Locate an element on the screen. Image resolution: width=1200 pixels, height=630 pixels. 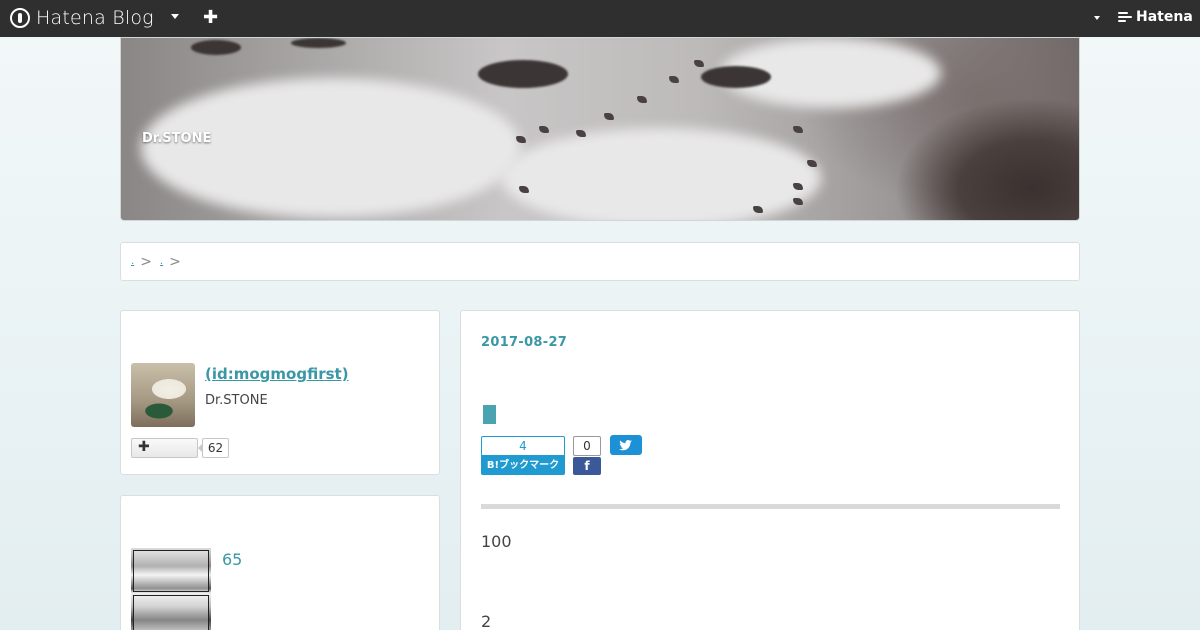
twitter-icon is located at coordinates (625, 445).